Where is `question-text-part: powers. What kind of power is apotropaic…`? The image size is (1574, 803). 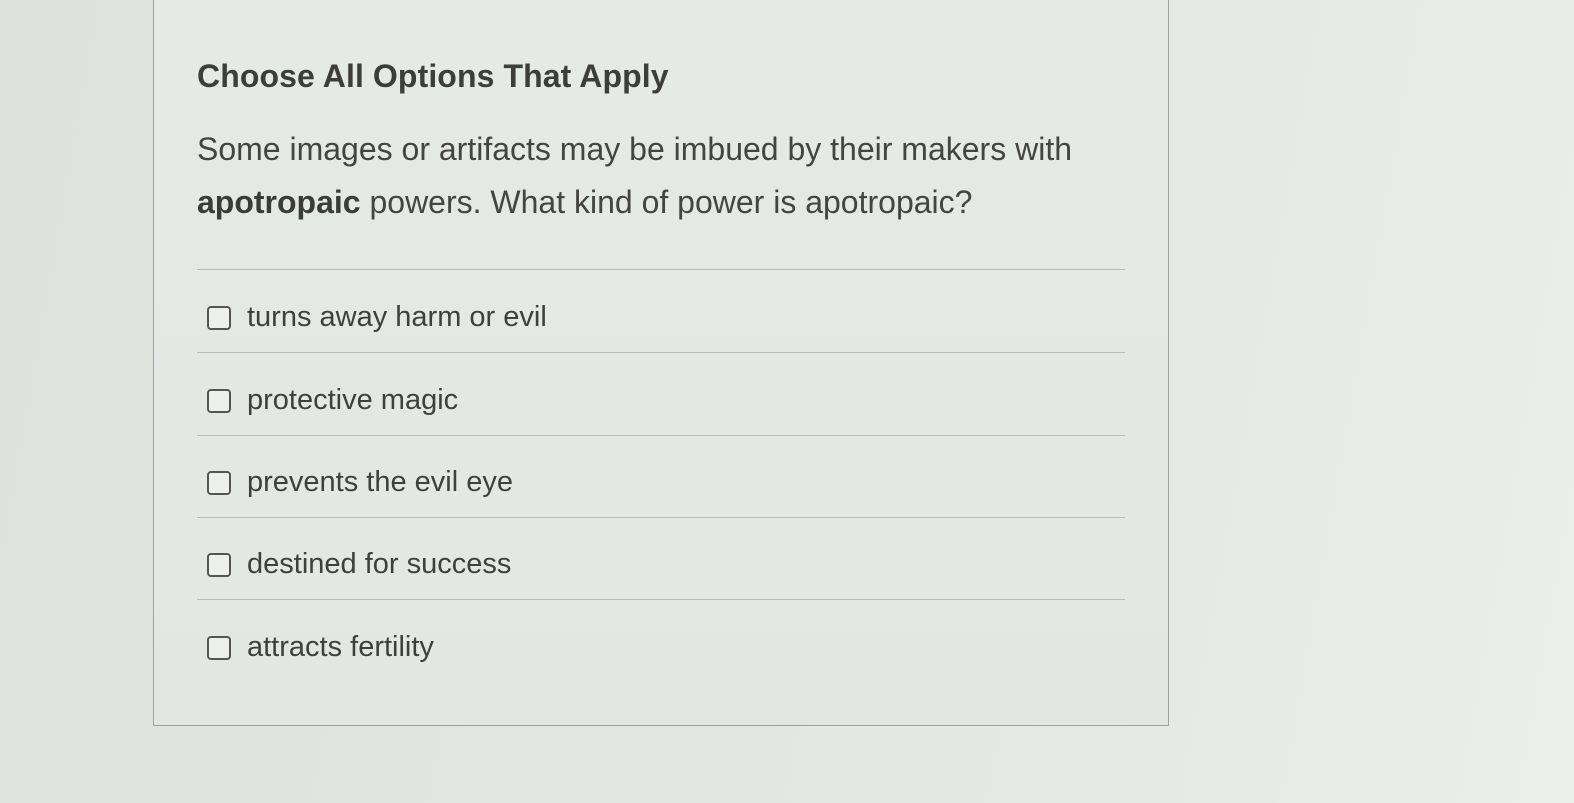 question-text-part: powers. What kind of power is apotropaic… is located at coordinates (666, 202).